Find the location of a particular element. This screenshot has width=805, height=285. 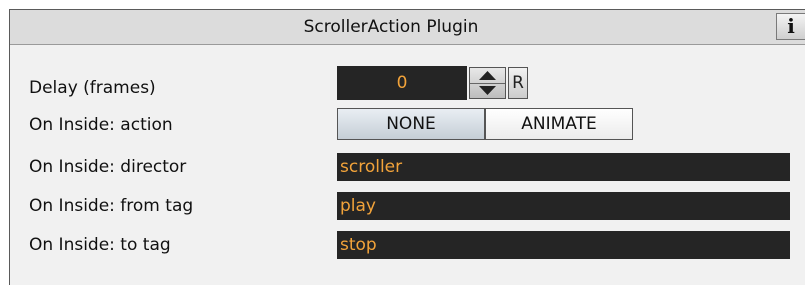

reset-button: R is located at coordinates (518, 83).